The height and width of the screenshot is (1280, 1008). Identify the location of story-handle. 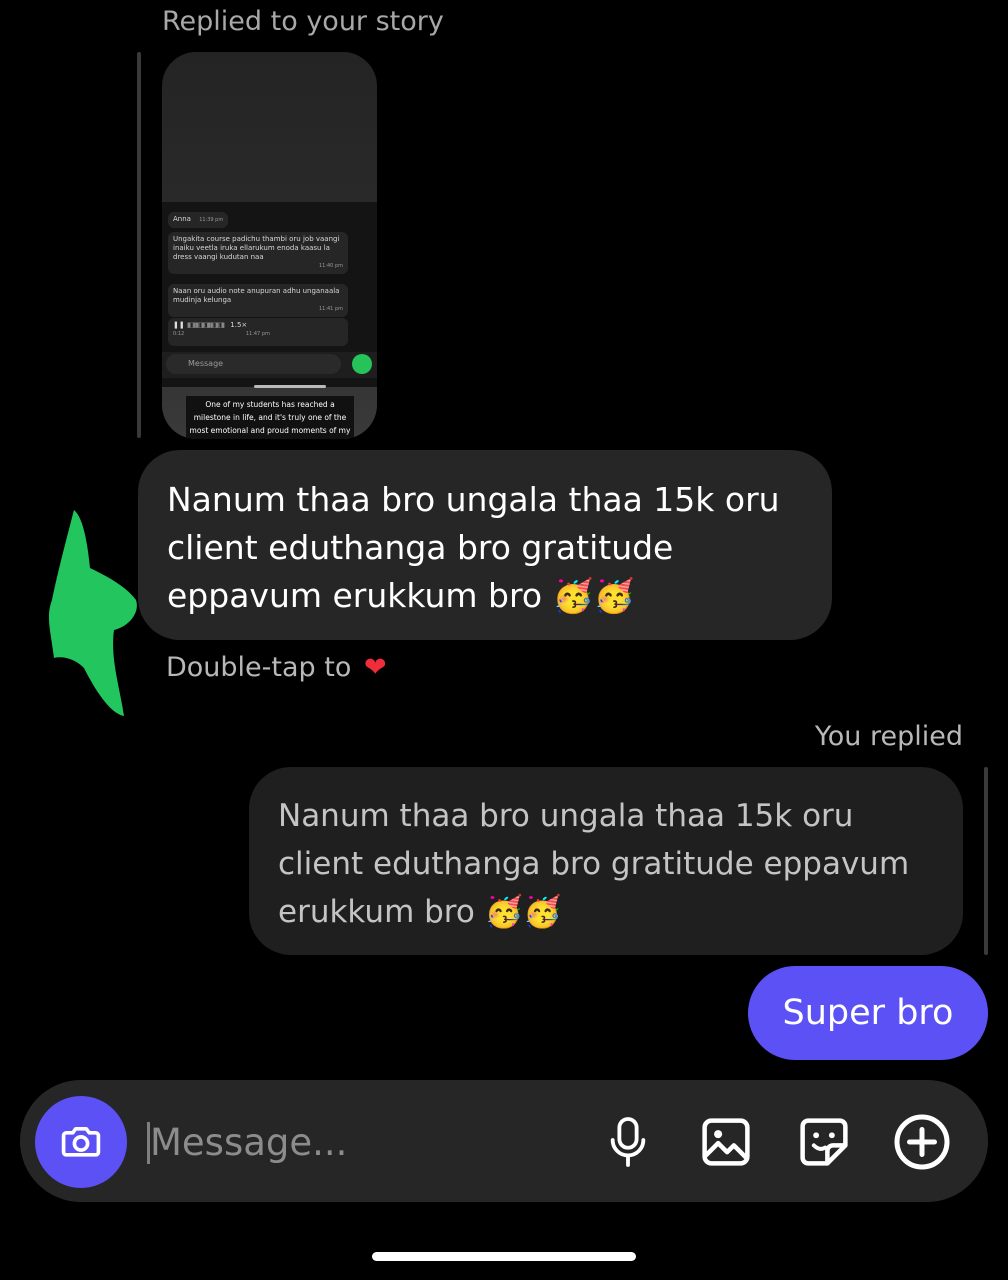
(290, 386).